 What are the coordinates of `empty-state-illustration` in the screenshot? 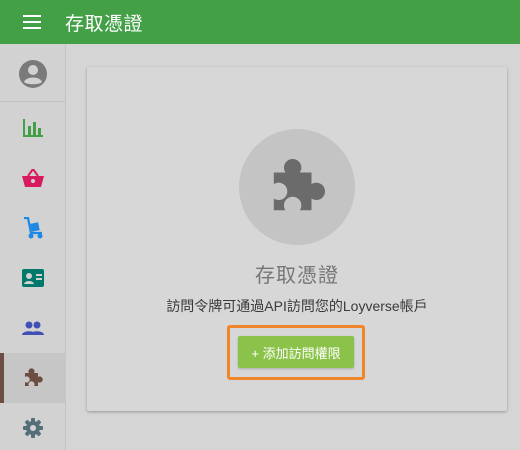 It's located at (297, 187).